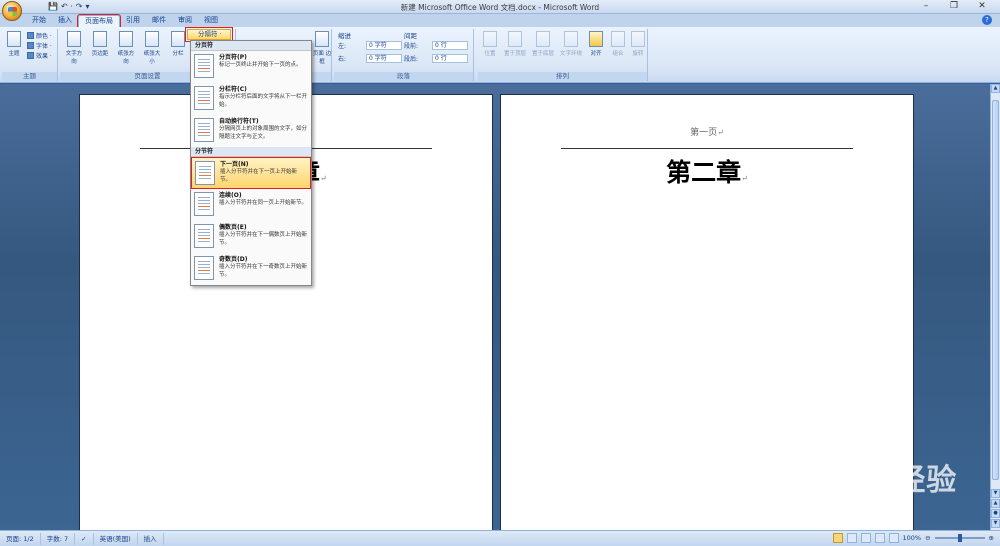 This screenshot has width=1000, height=546. What do you see at coordinates (837, 538) in the screenshot?
I see `print-layout-view-icon` at bounding box center [837, 538].